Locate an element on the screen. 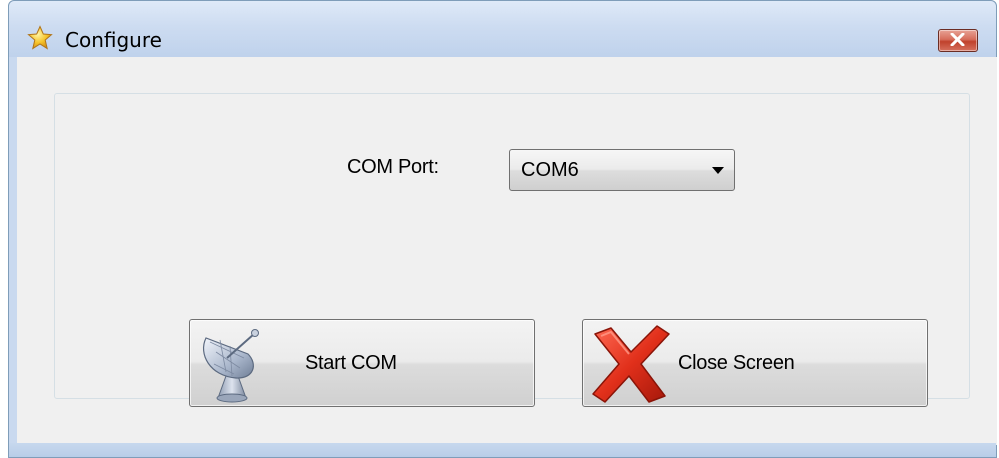 The image size is (999, 458). satellite-dish-icon is located at coordinates (230, 366).